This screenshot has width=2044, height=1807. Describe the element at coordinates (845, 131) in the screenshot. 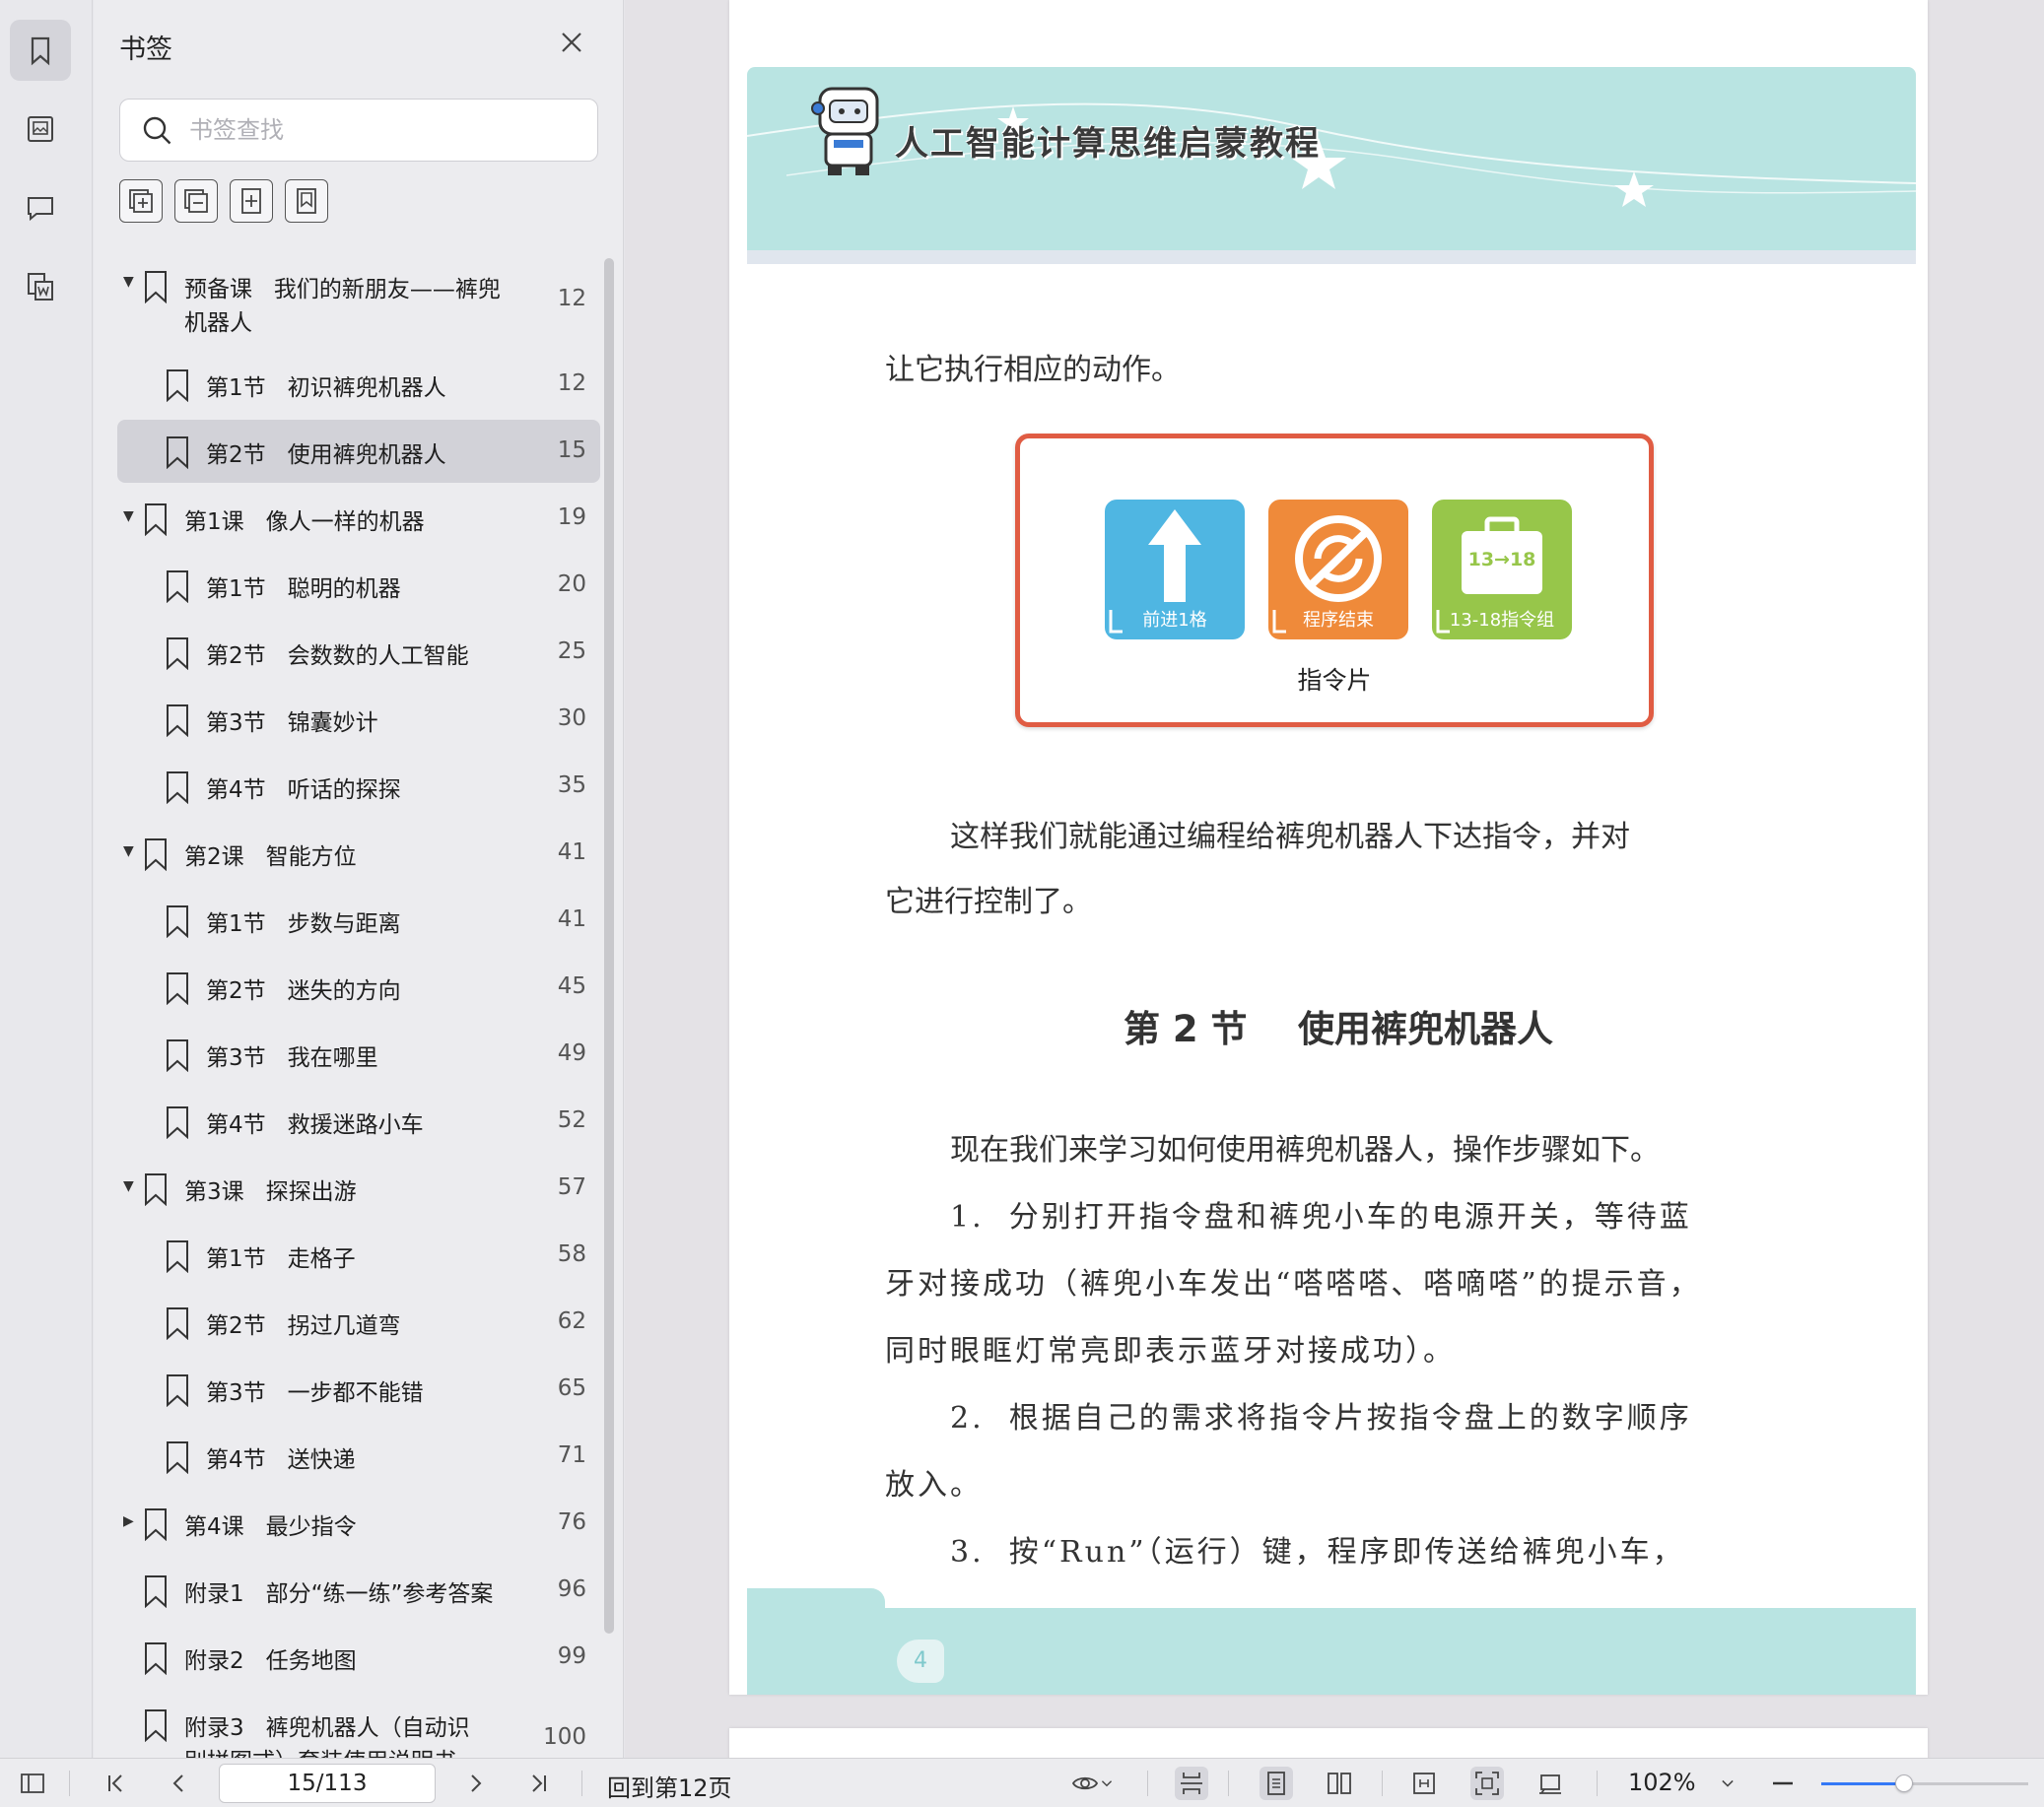

I see `robot-mascot-icon` at that location.